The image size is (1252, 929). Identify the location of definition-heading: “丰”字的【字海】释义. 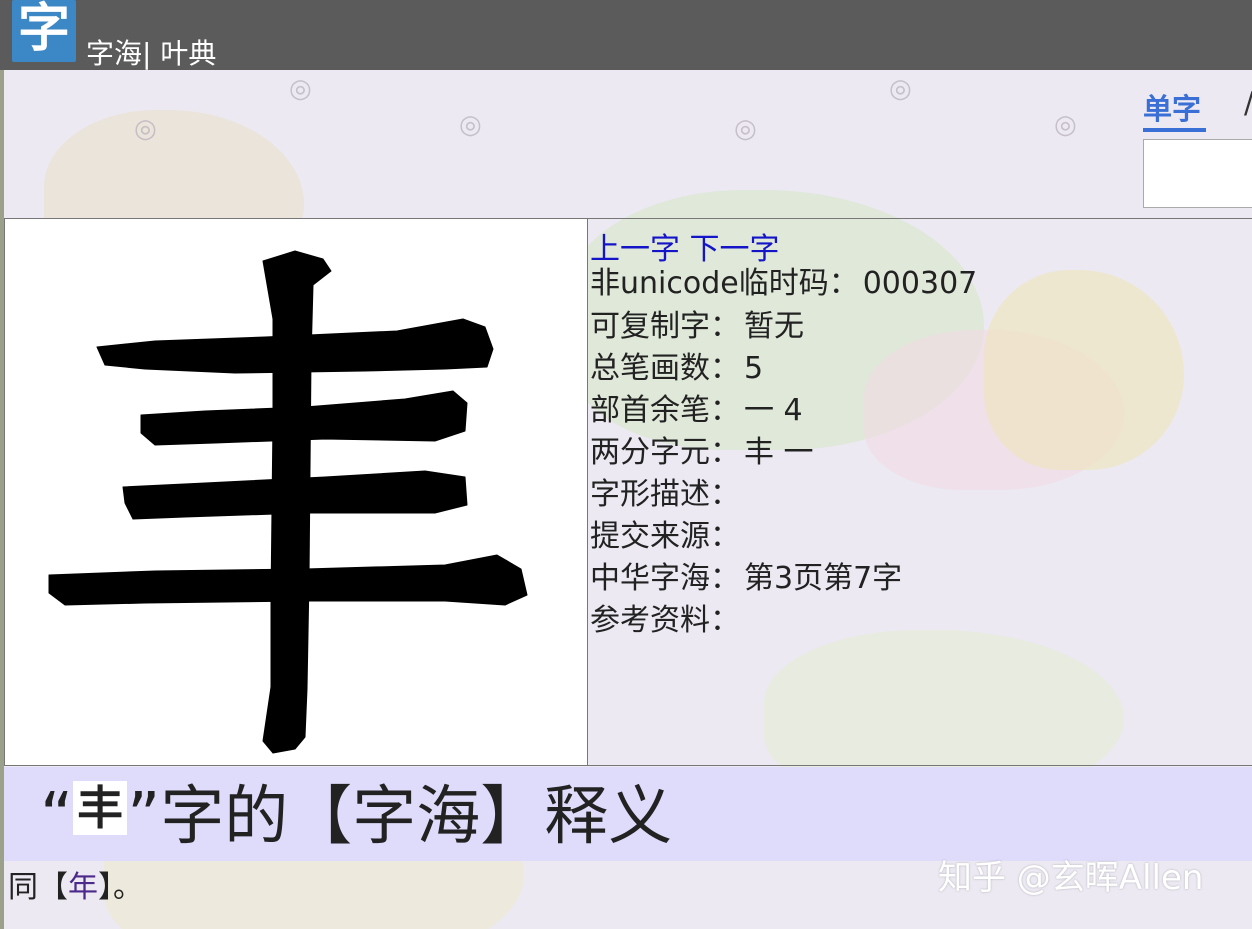
(356, 817).